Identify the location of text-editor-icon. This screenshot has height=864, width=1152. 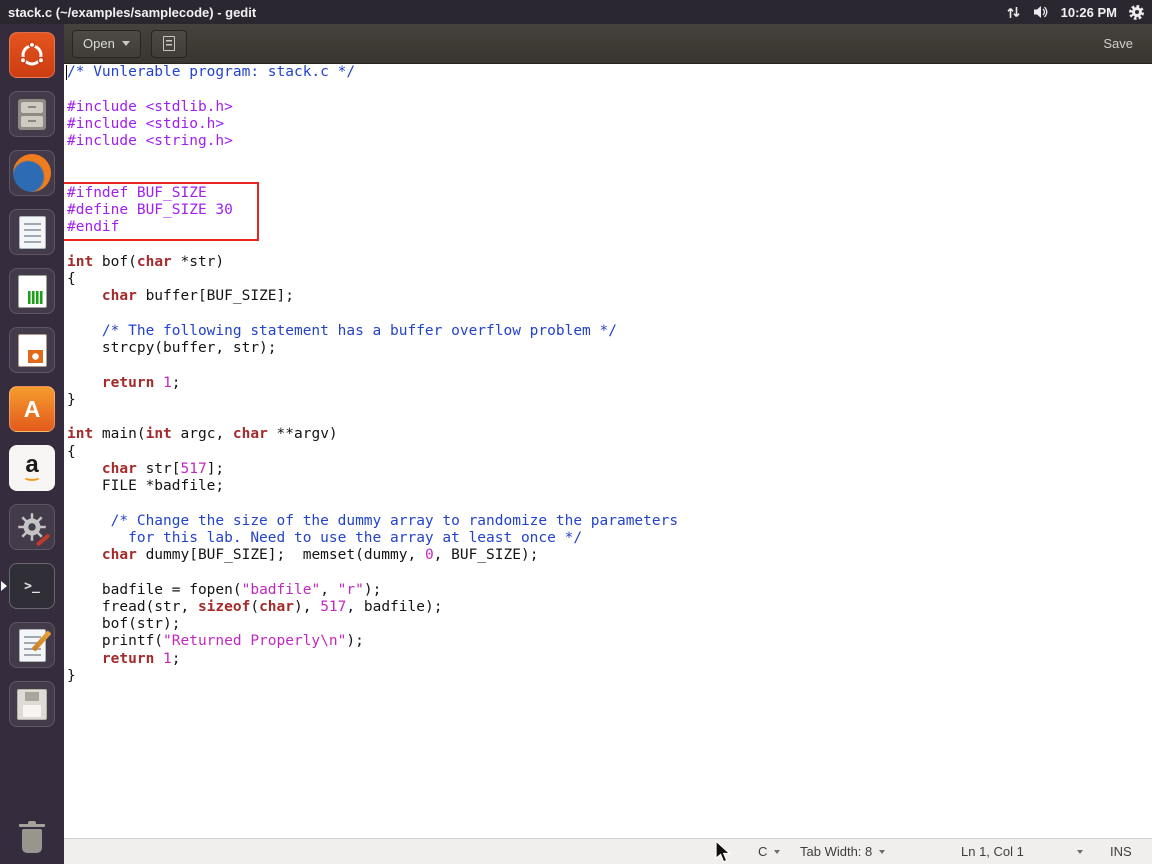
(32, 232).